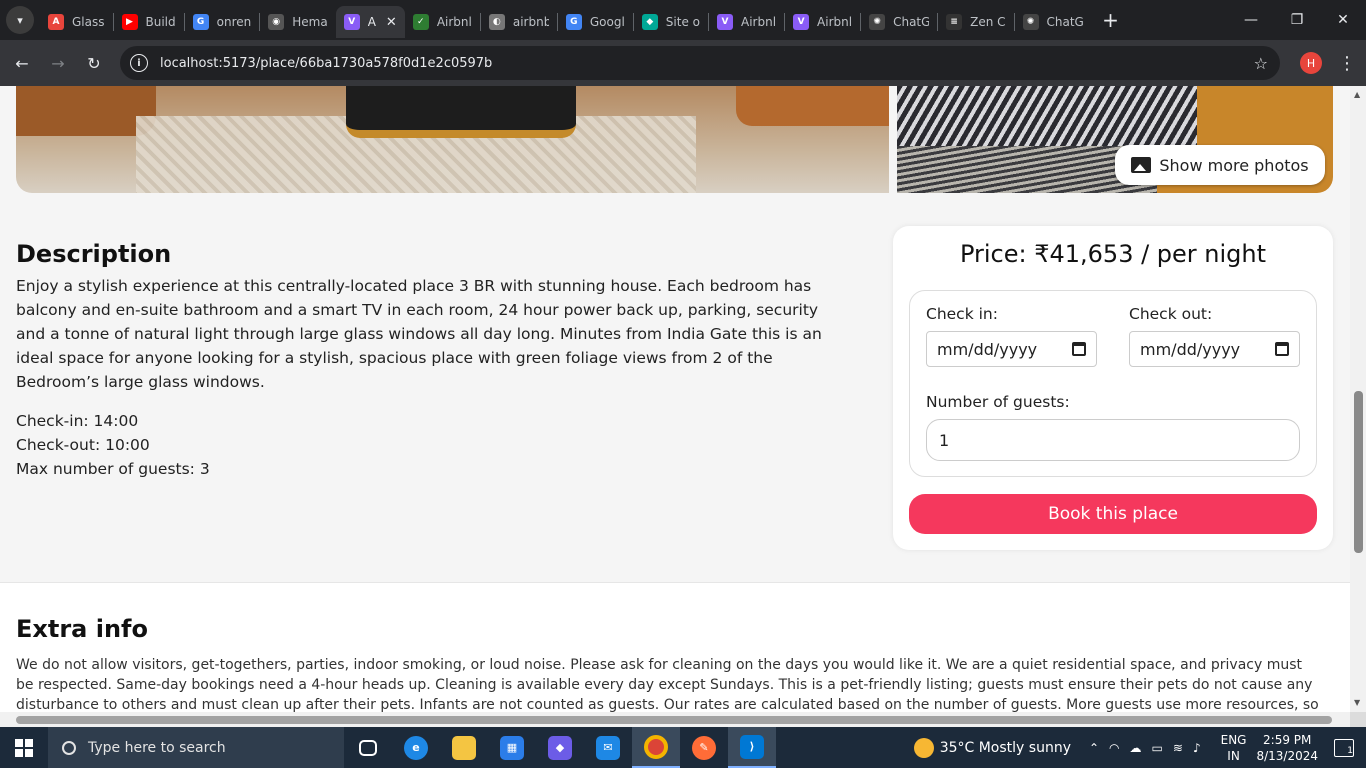  What do you see at coordinates (1094, 748) in the screenshot?
I see `tray-overflow-chevron-icon: ⌃` at bounding box center [1094, 748].